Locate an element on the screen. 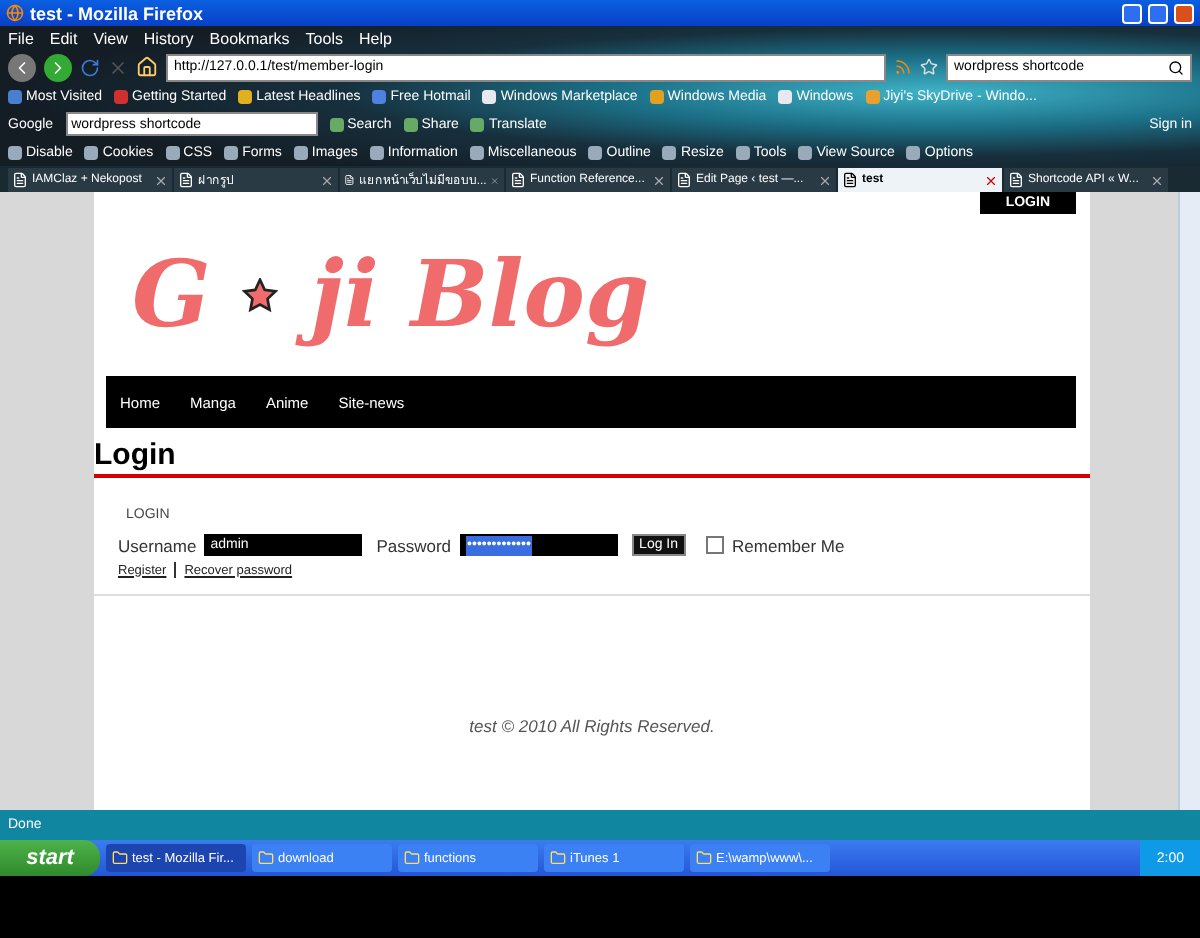  home-icon is located at coordinates (147, 67).